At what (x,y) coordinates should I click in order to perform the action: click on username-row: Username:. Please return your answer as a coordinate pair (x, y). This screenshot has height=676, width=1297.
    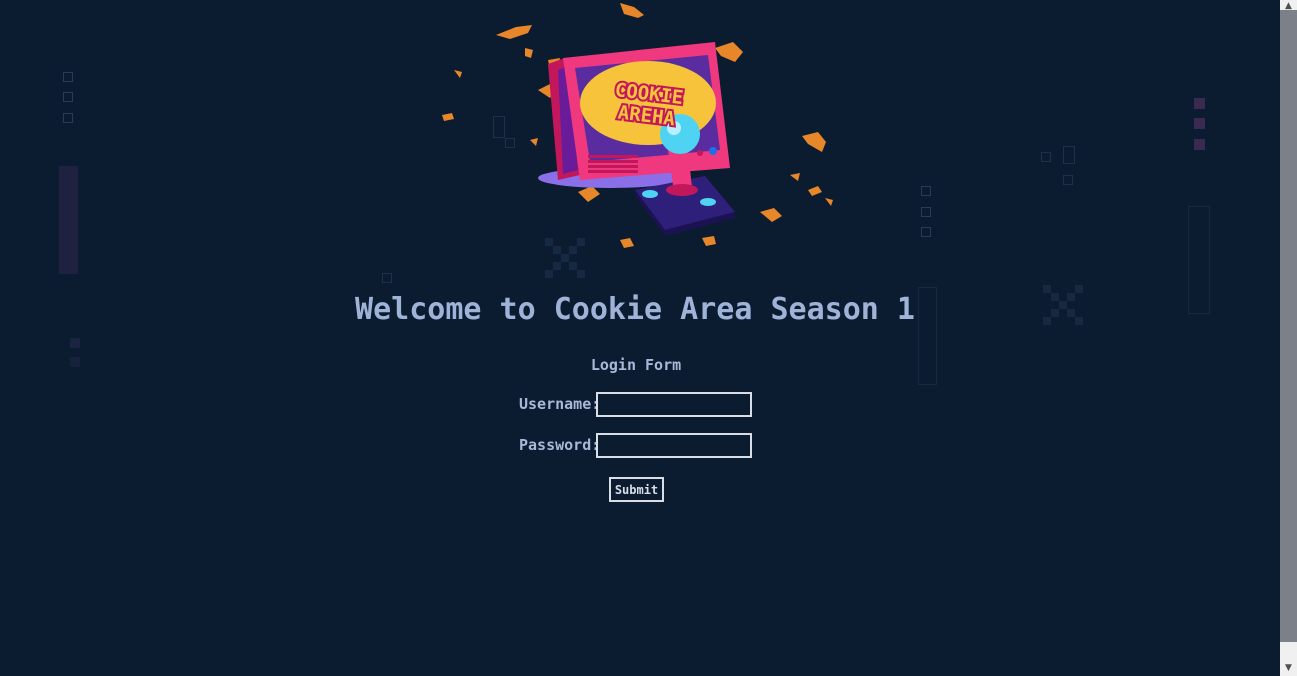
    Looking at the image, I should click on (635, 404).